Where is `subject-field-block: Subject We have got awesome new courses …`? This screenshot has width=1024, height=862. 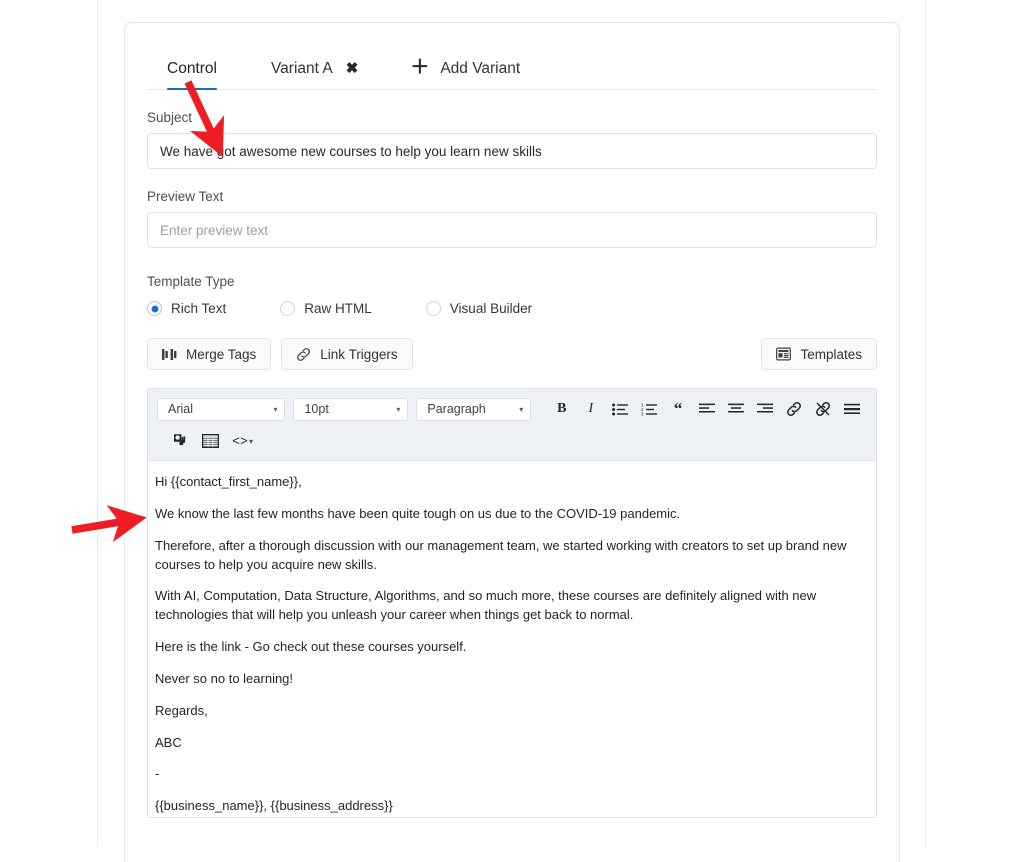
subject-field-block: Subject We have got awesome new courses … is located at coordinates (512, 139).